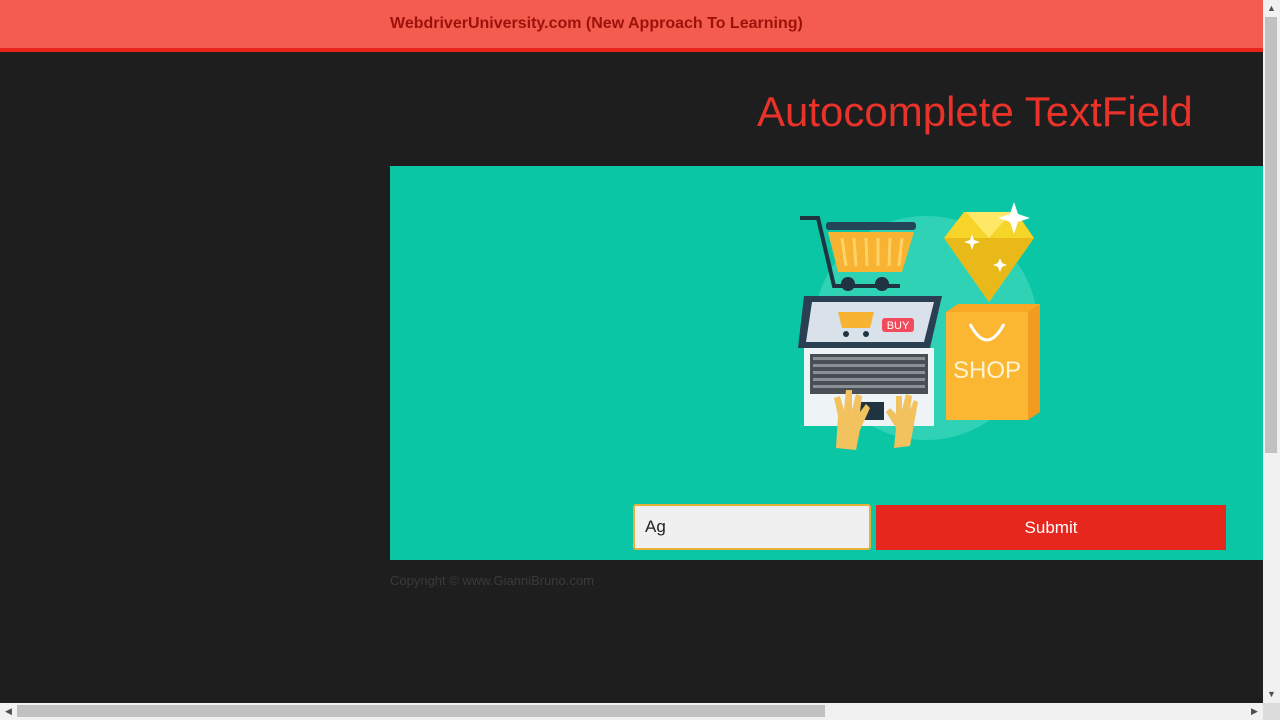  I want to click on vertical-scroll-thumb, so click(1271, 235).